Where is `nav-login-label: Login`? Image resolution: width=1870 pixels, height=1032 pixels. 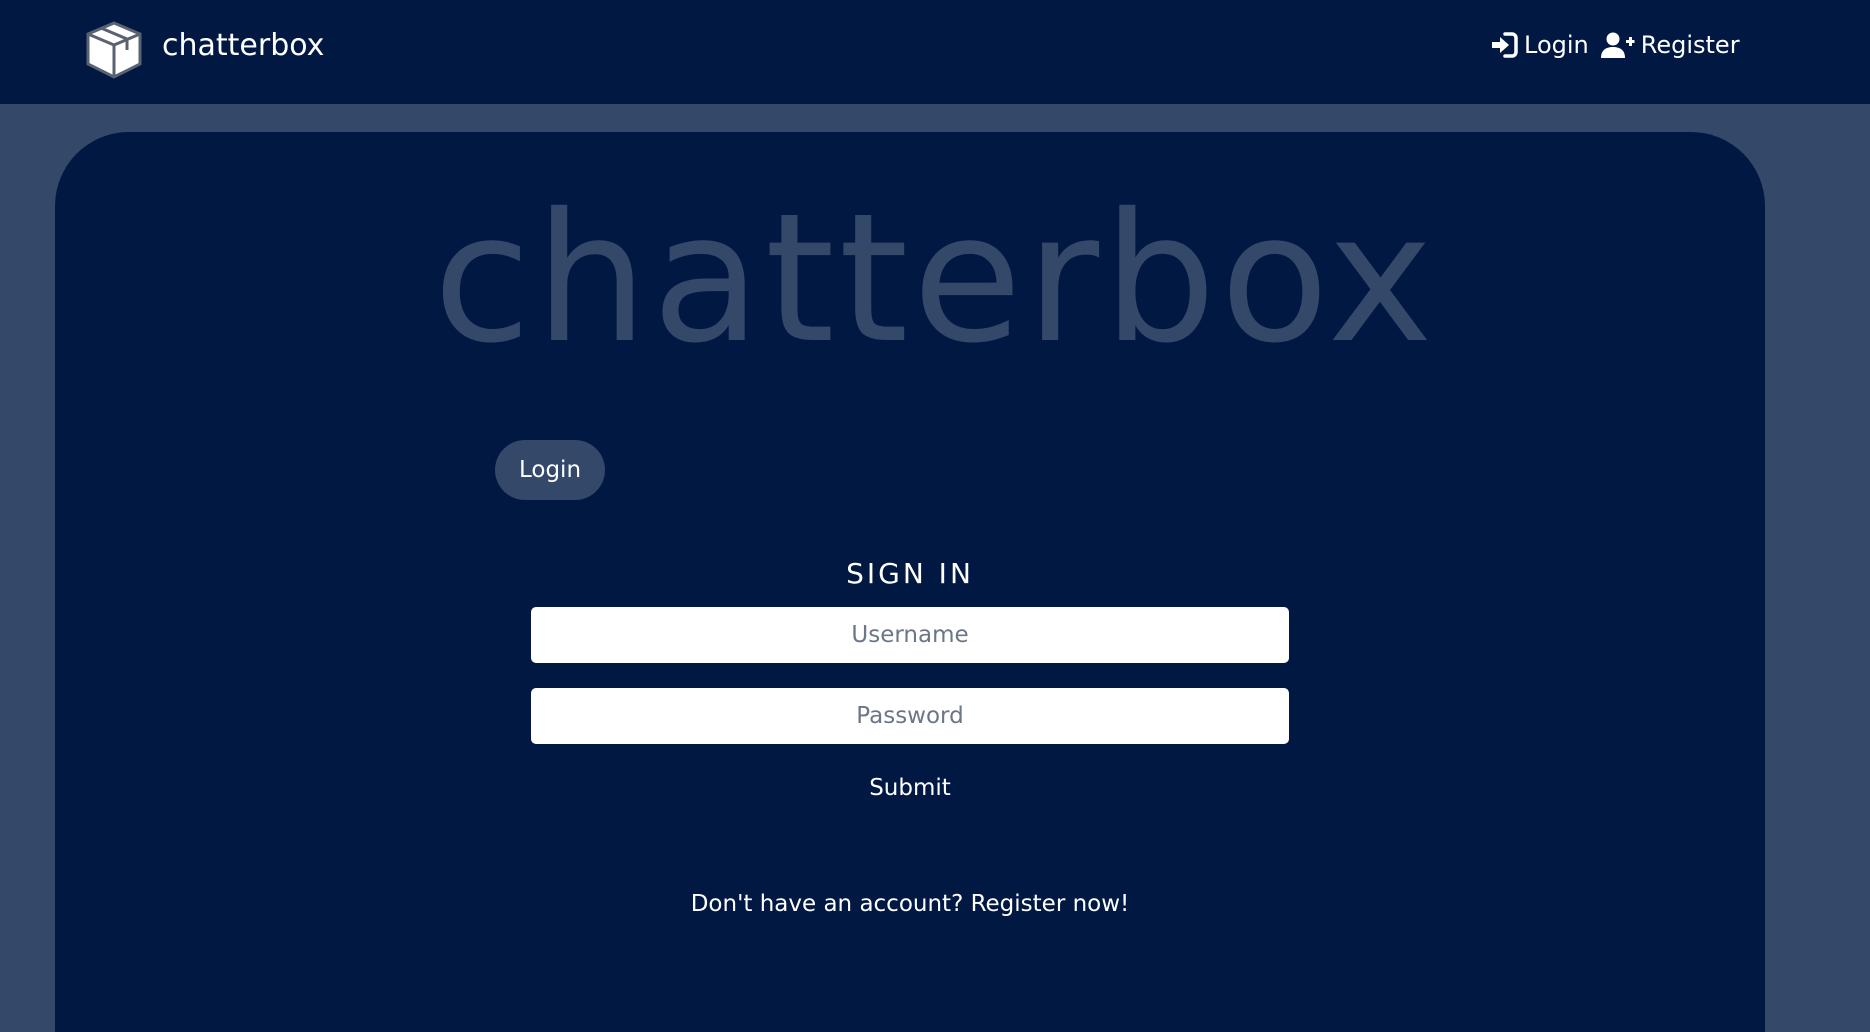 nav-login-label: Login is located at coordinates (1556, 45).